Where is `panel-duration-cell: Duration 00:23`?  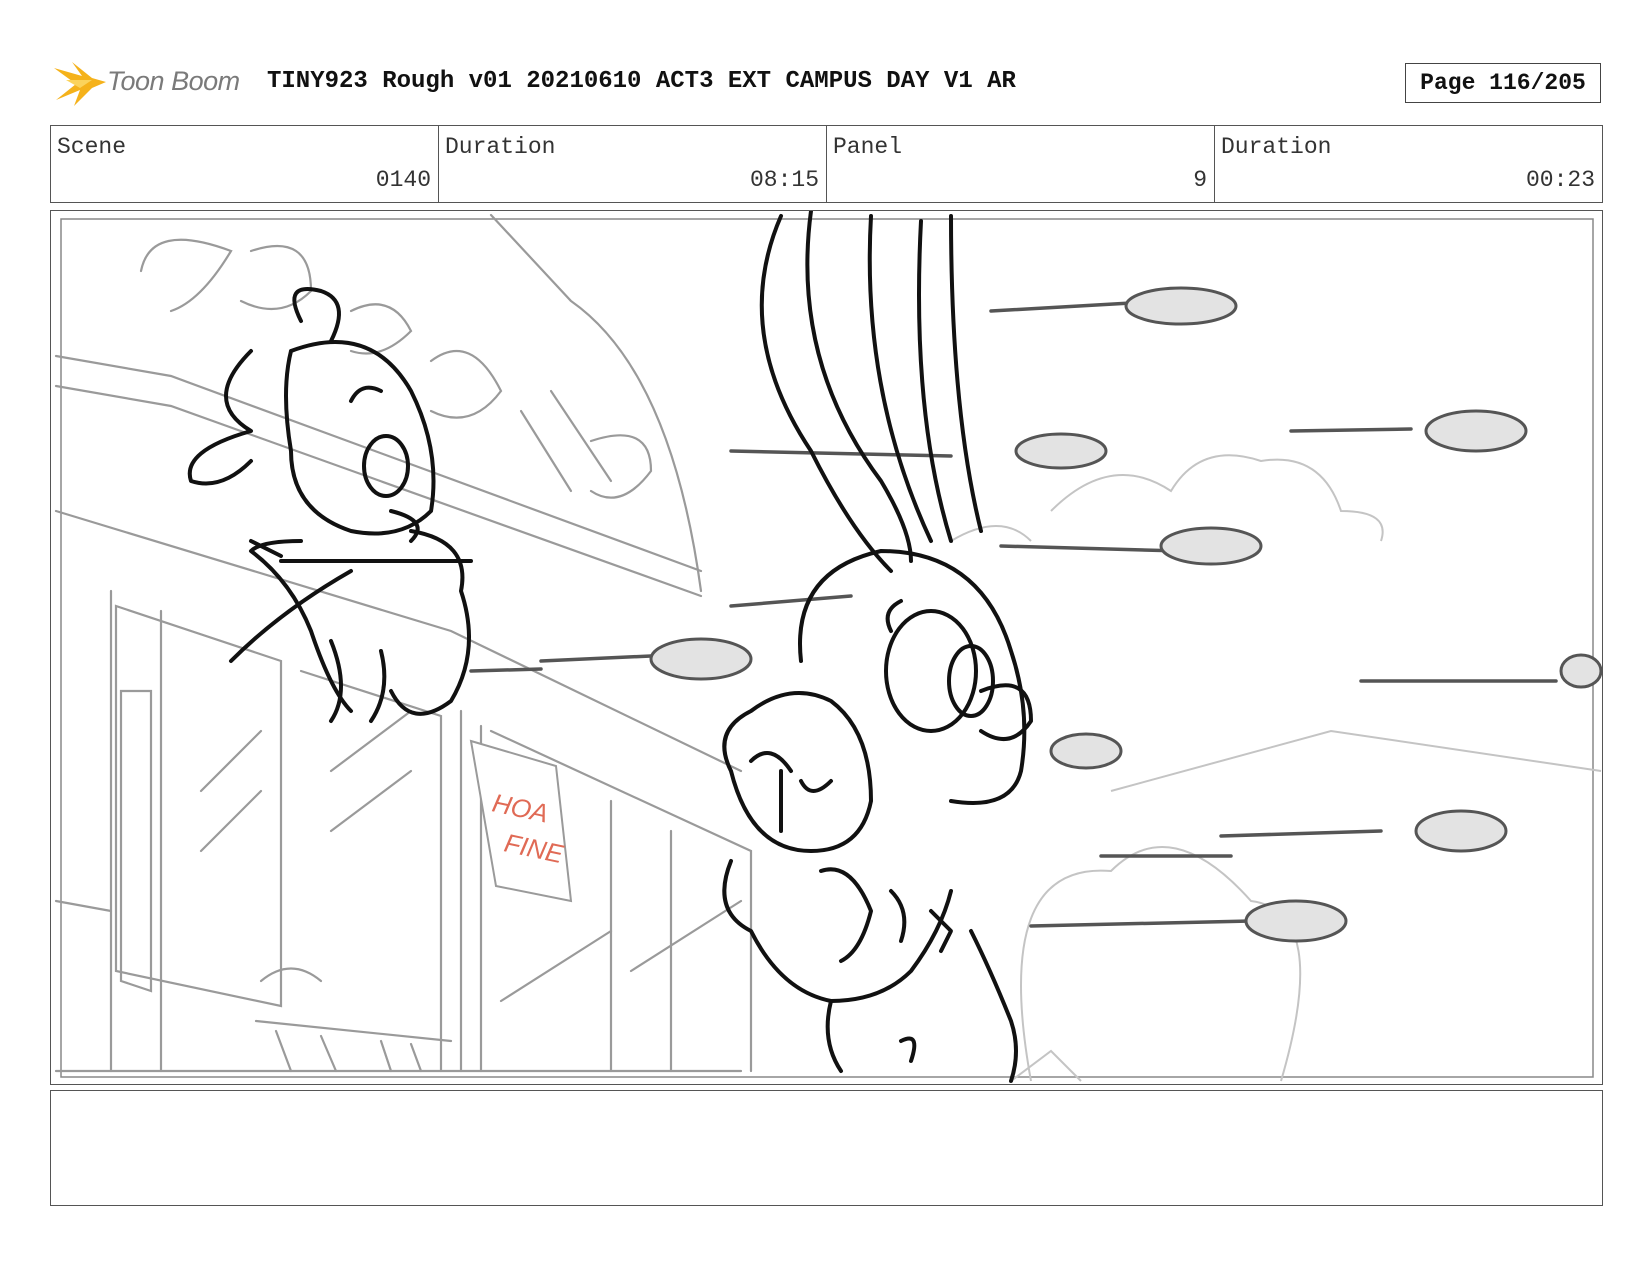
panel-duration-cell: Duration 00:23 is located at coordinates (1408, 164).